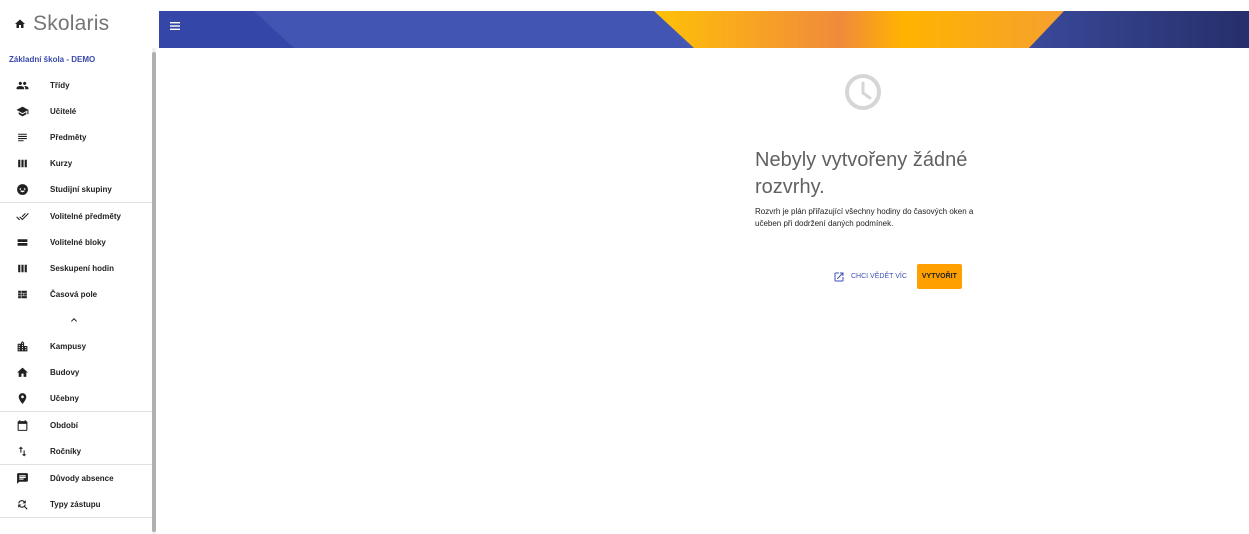 This screenshot has width=1249, height=534. Describe the element at coordinates (879, 276) in the screenshot. I see `learn-more-label: Chci vědět víc` at that location.